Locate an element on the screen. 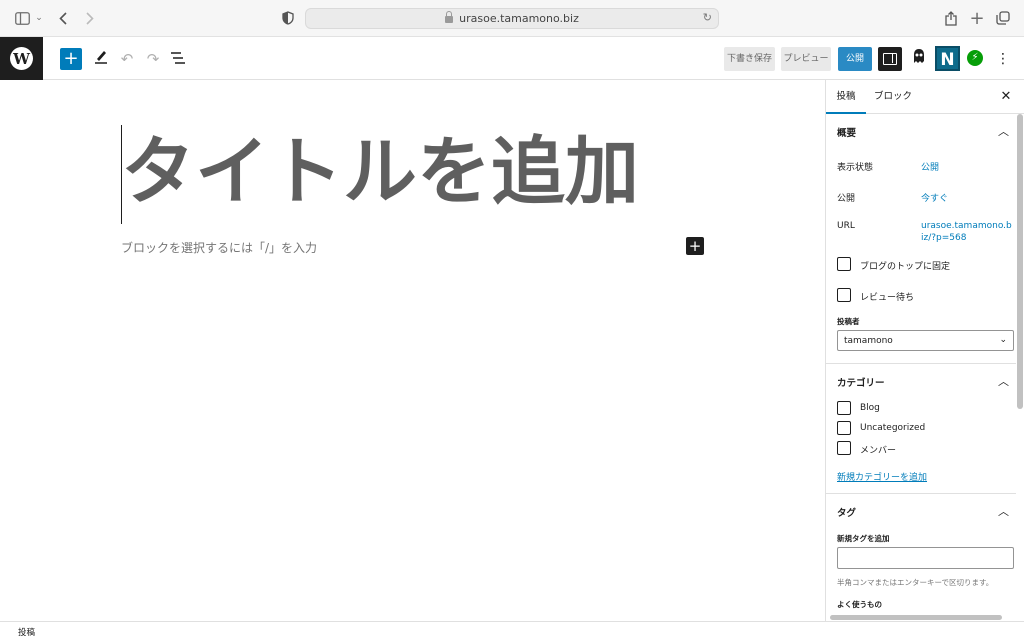 The width and height of the screenshot is (1024, 640). sidebar-tabs: 投稿 ブロック ✕ is located at coordinates (925, 97).